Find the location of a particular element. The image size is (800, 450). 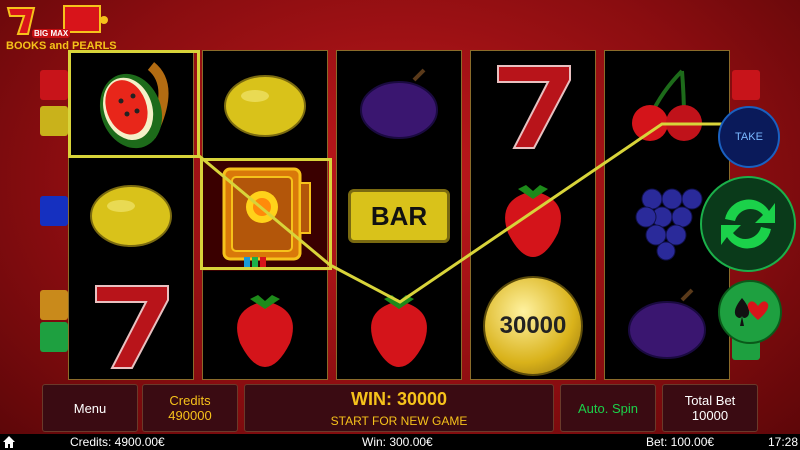

win-frame-book is located at coordinates (266, 214).